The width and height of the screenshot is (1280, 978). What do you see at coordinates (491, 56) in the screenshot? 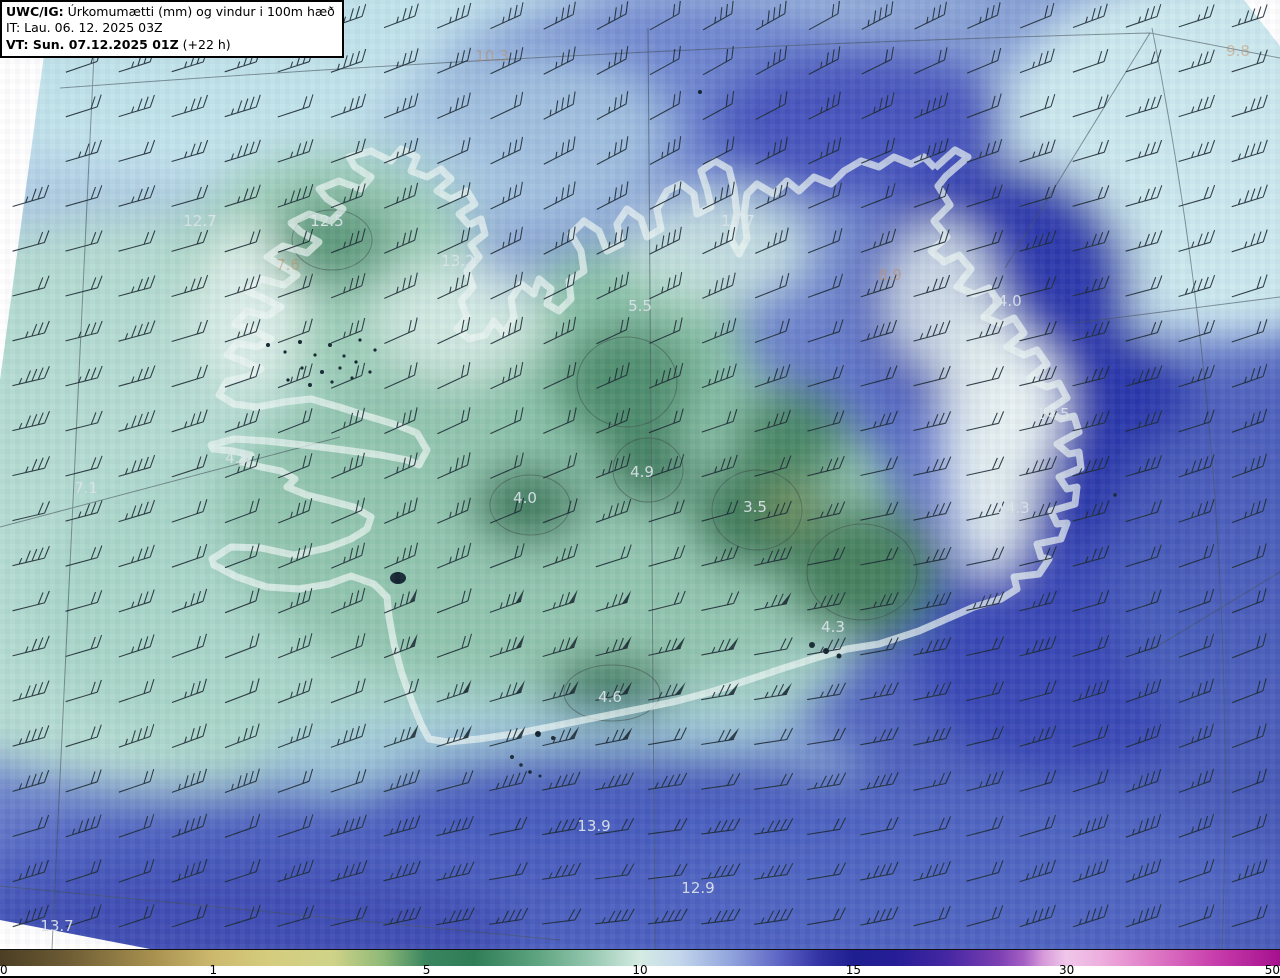
I see `map-value-label: 10.3` at bounding box center [491, 56].